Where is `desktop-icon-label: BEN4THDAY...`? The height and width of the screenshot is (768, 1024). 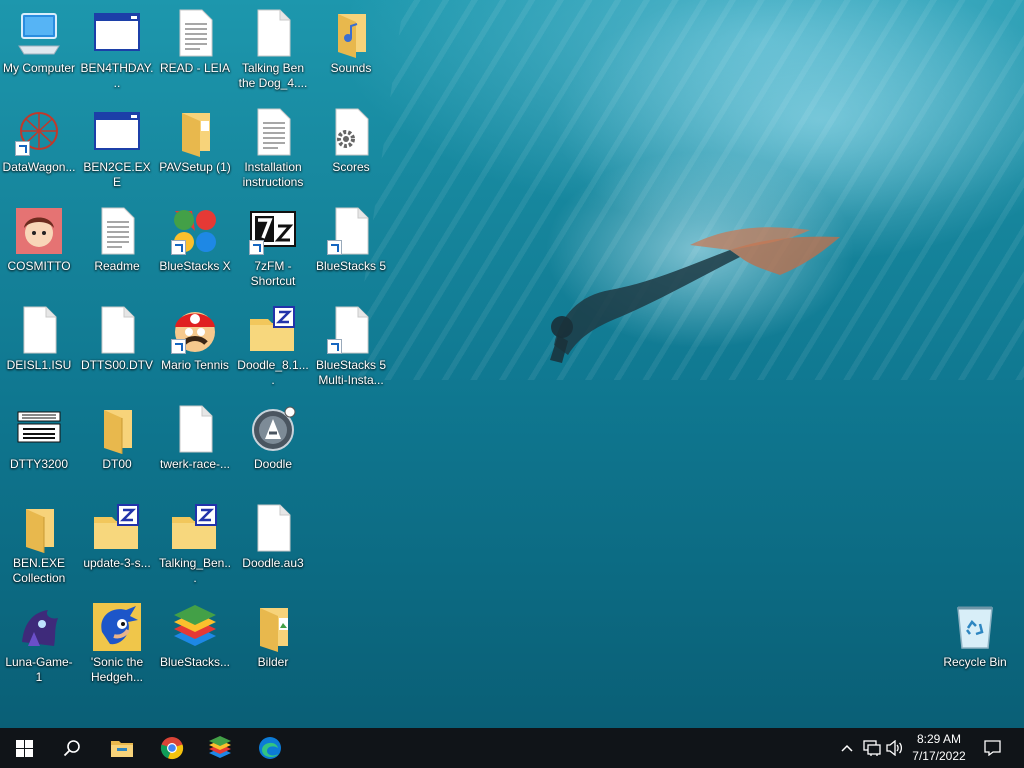 desktop-icon-label: BEN4THDAY... is located at coordinates (117, 75).